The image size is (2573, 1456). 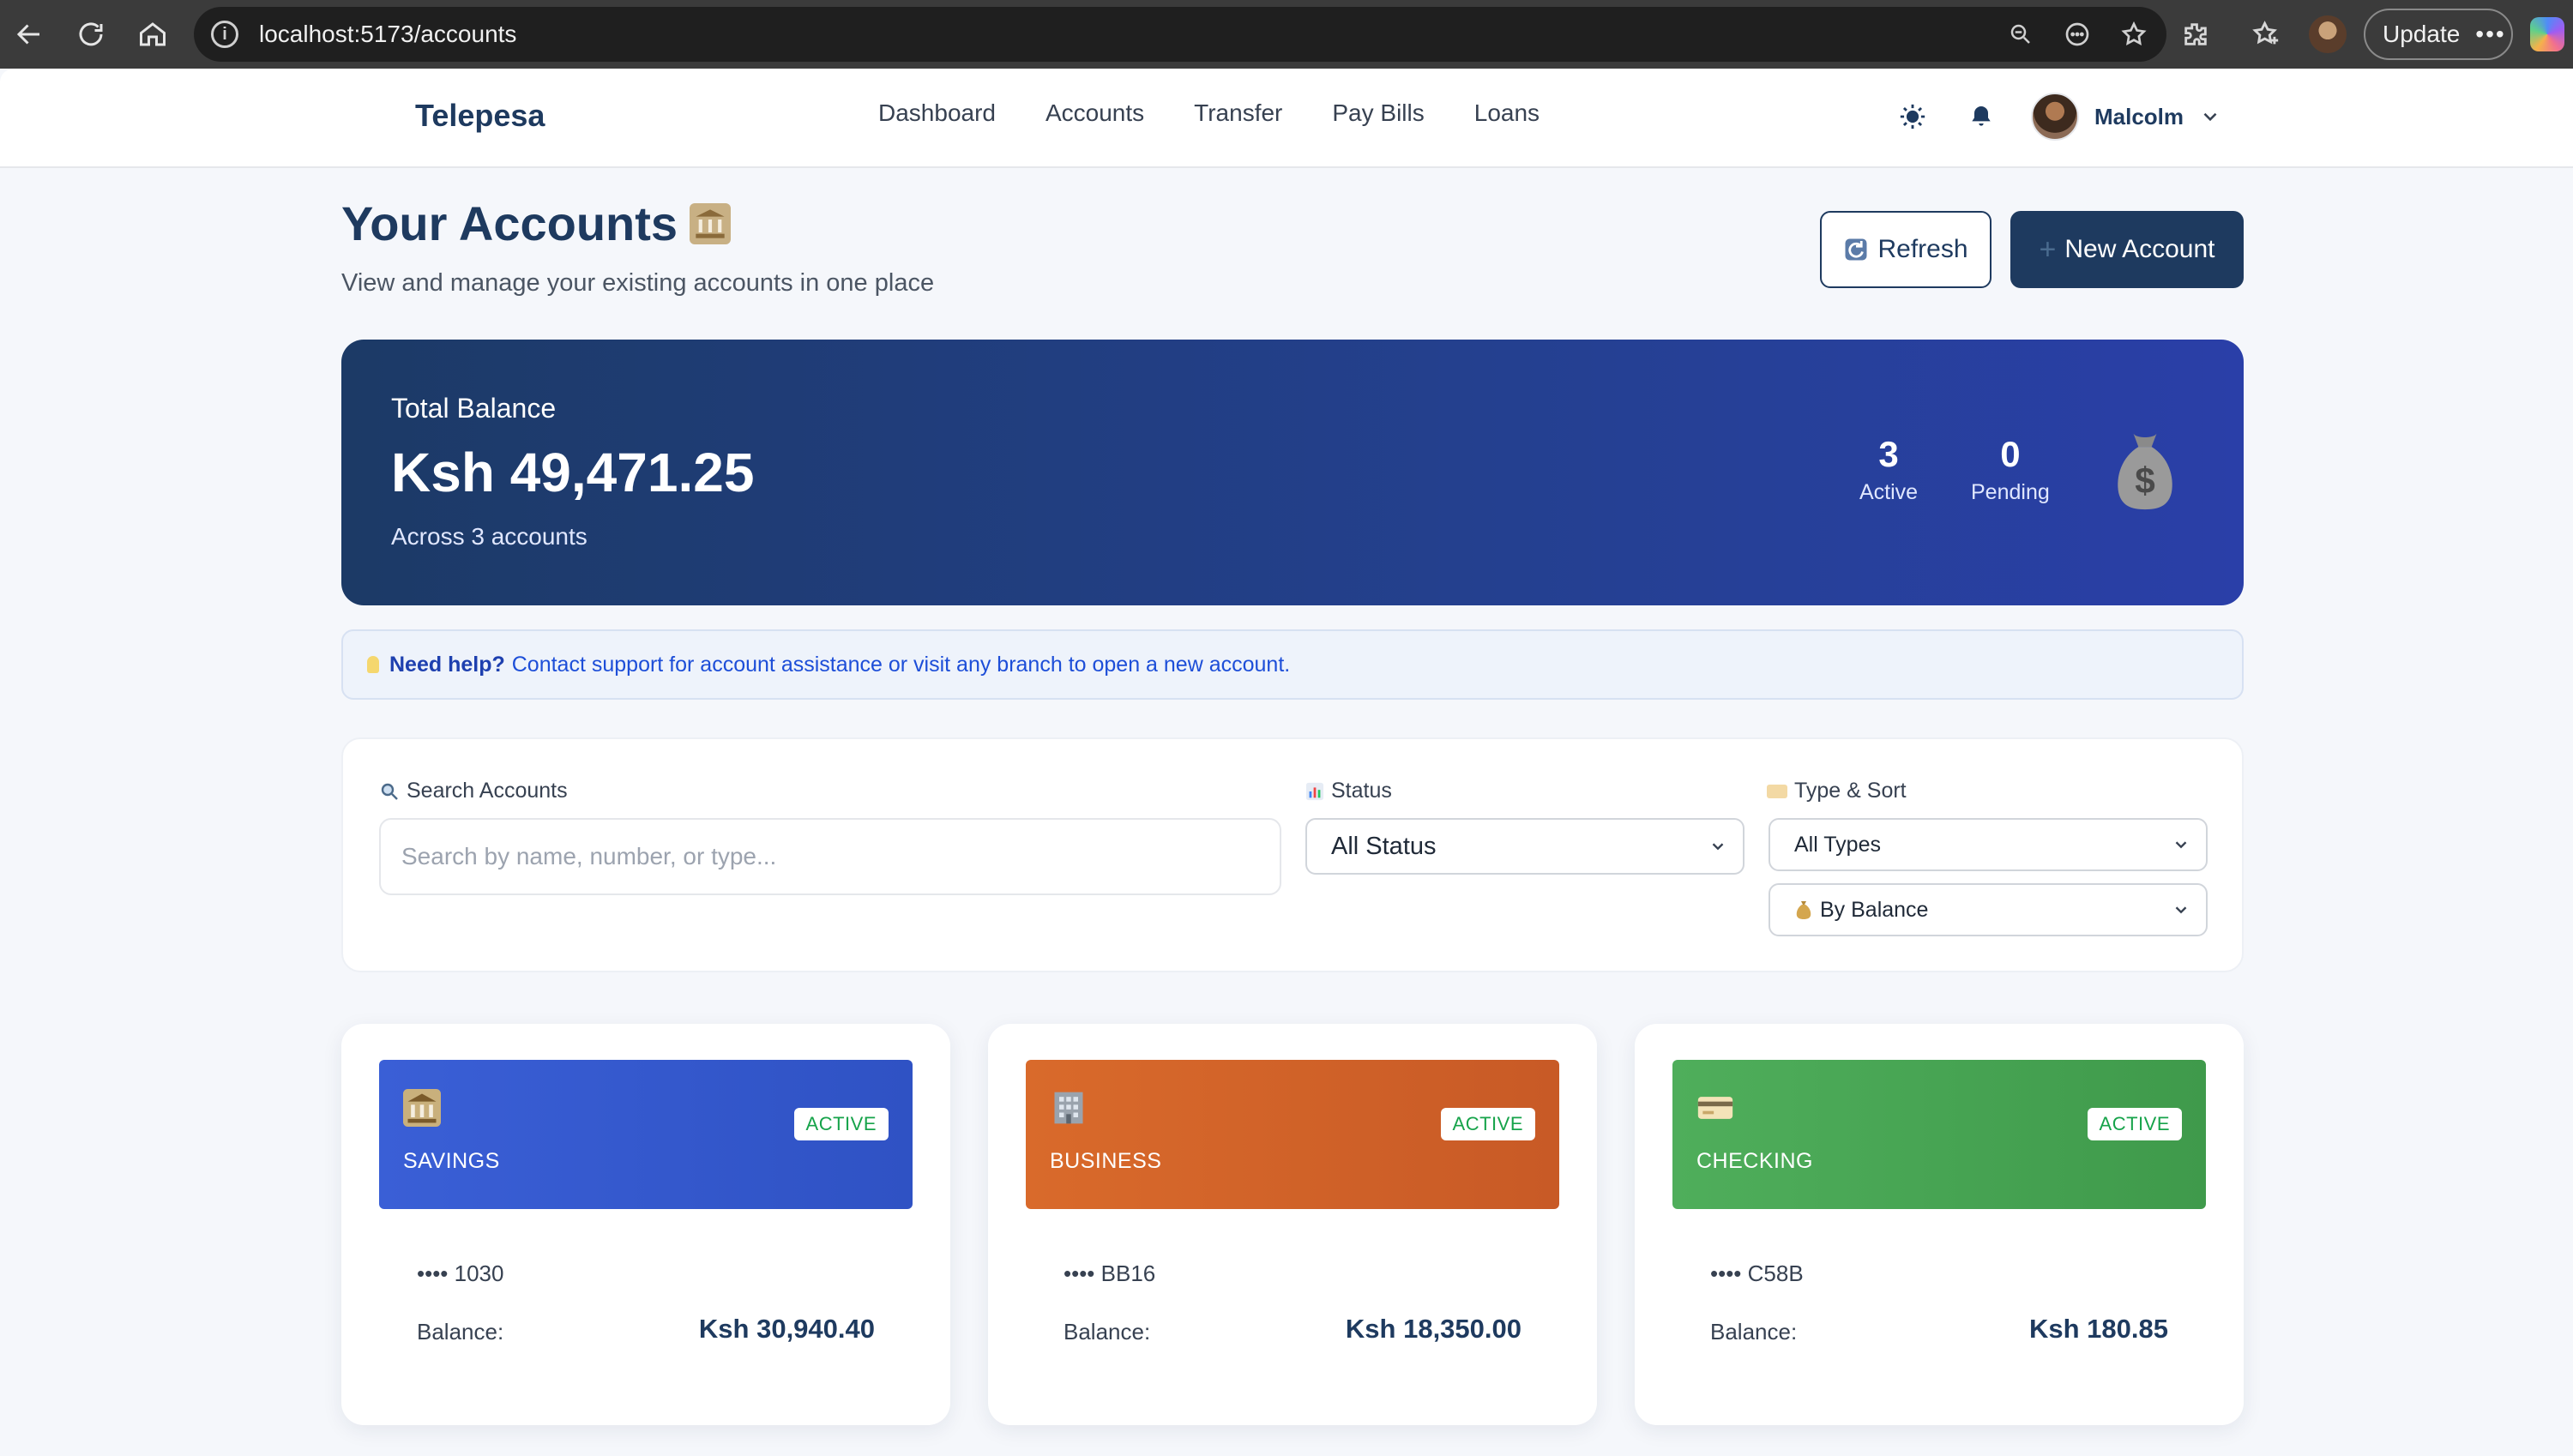 I want to click on money-bag-small-icon, so click(x=1803, y=909).